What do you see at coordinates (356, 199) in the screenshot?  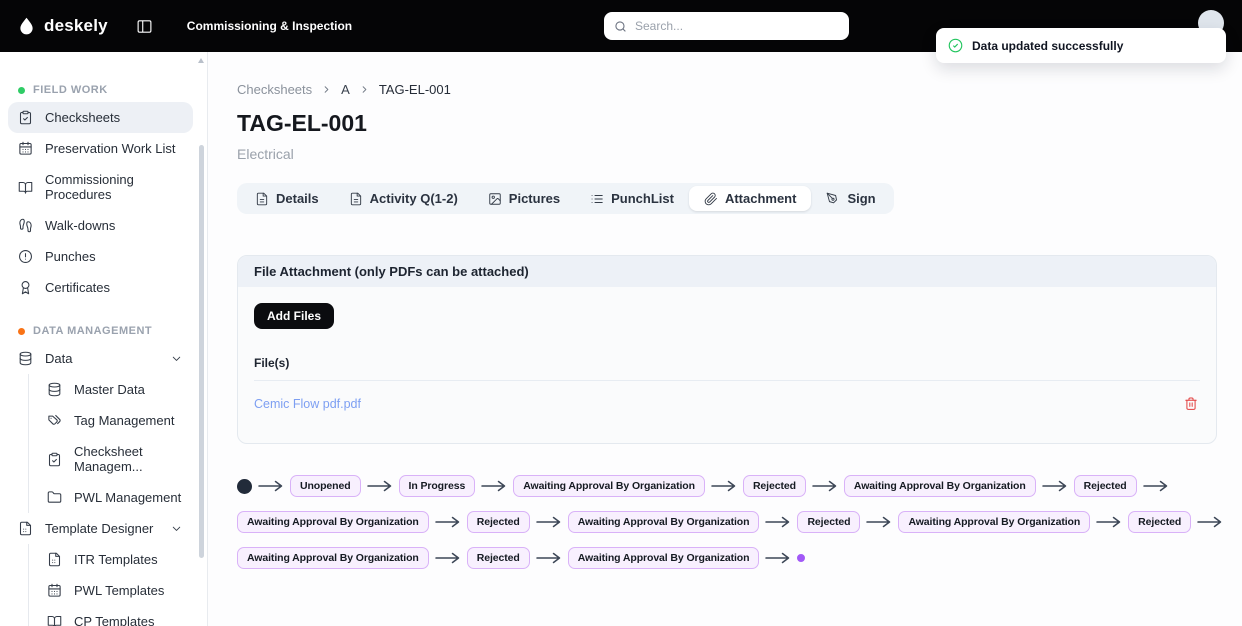 I see `file-text-icon` at bounding box center [356, 199].